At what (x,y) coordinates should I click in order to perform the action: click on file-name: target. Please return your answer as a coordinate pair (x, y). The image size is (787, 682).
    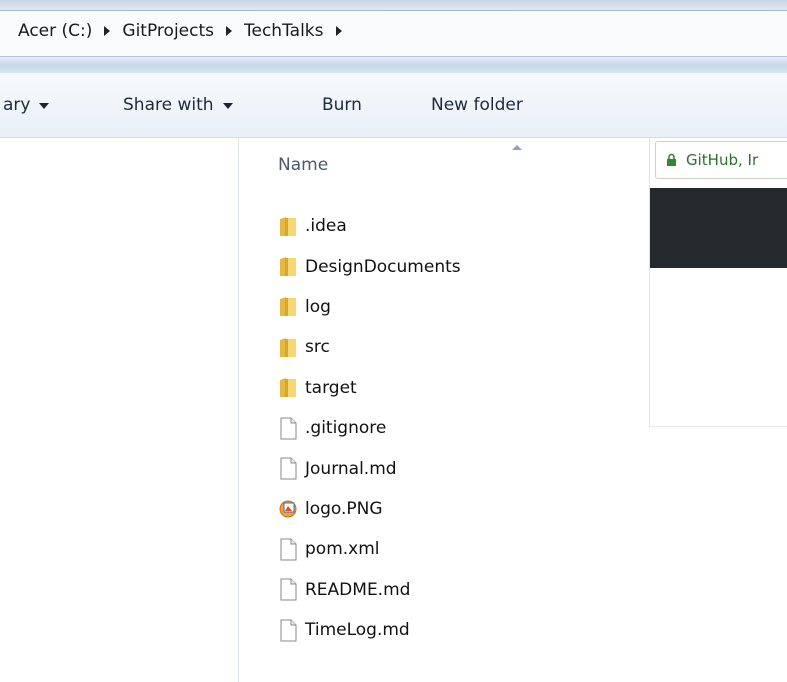
    Looking at the image, I should click on (331, 387).